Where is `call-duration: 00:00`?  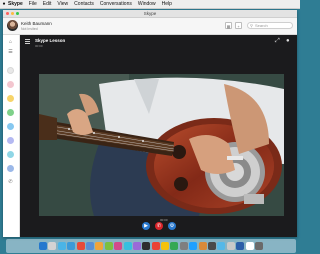 call-duration: 00:00 is located at coordinates (39, 46).